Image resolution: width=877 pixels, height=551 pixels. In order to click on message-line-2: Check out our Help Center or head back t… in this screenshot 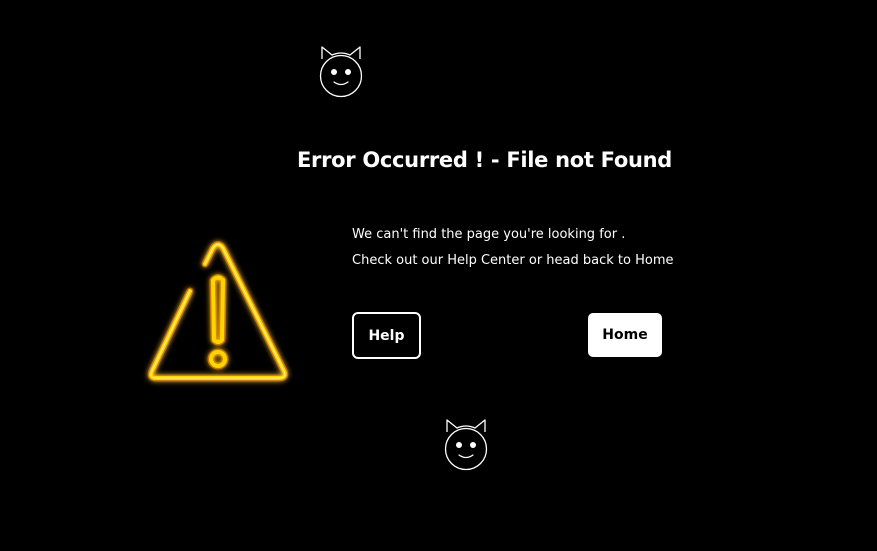, I will do `click(513, 260)`.